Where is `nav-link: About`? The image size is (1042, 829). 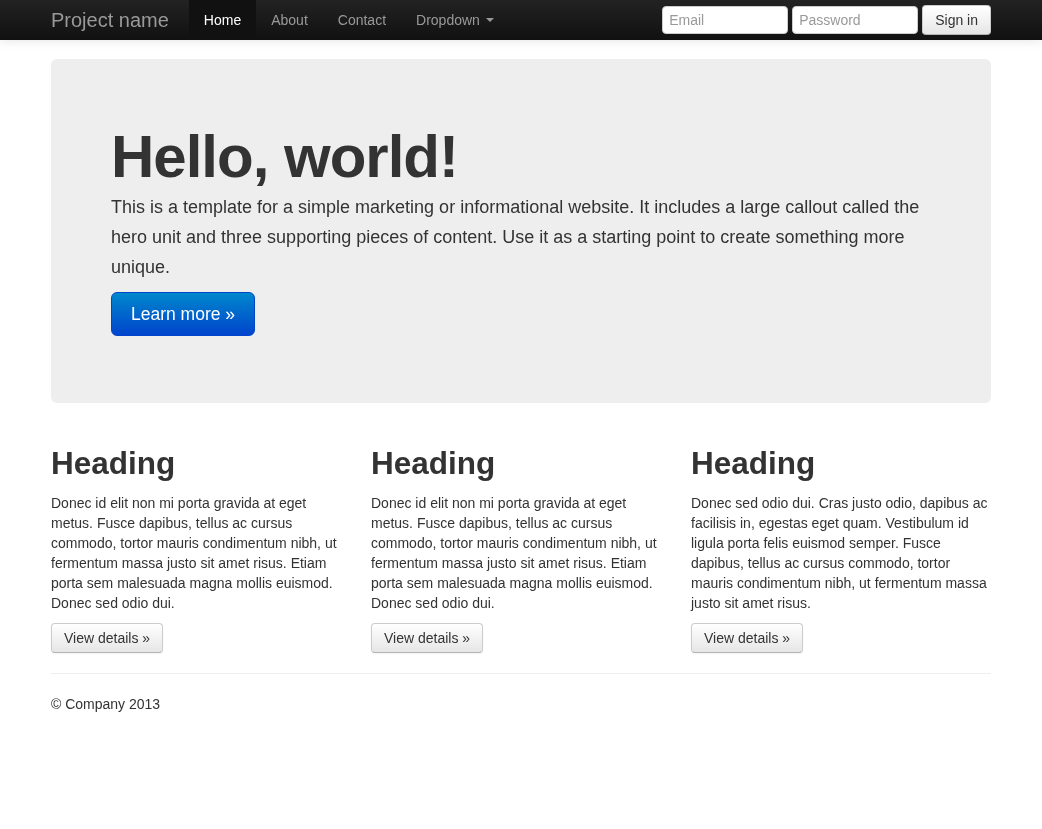
nav-link: About is located at coordinates (289, 20).